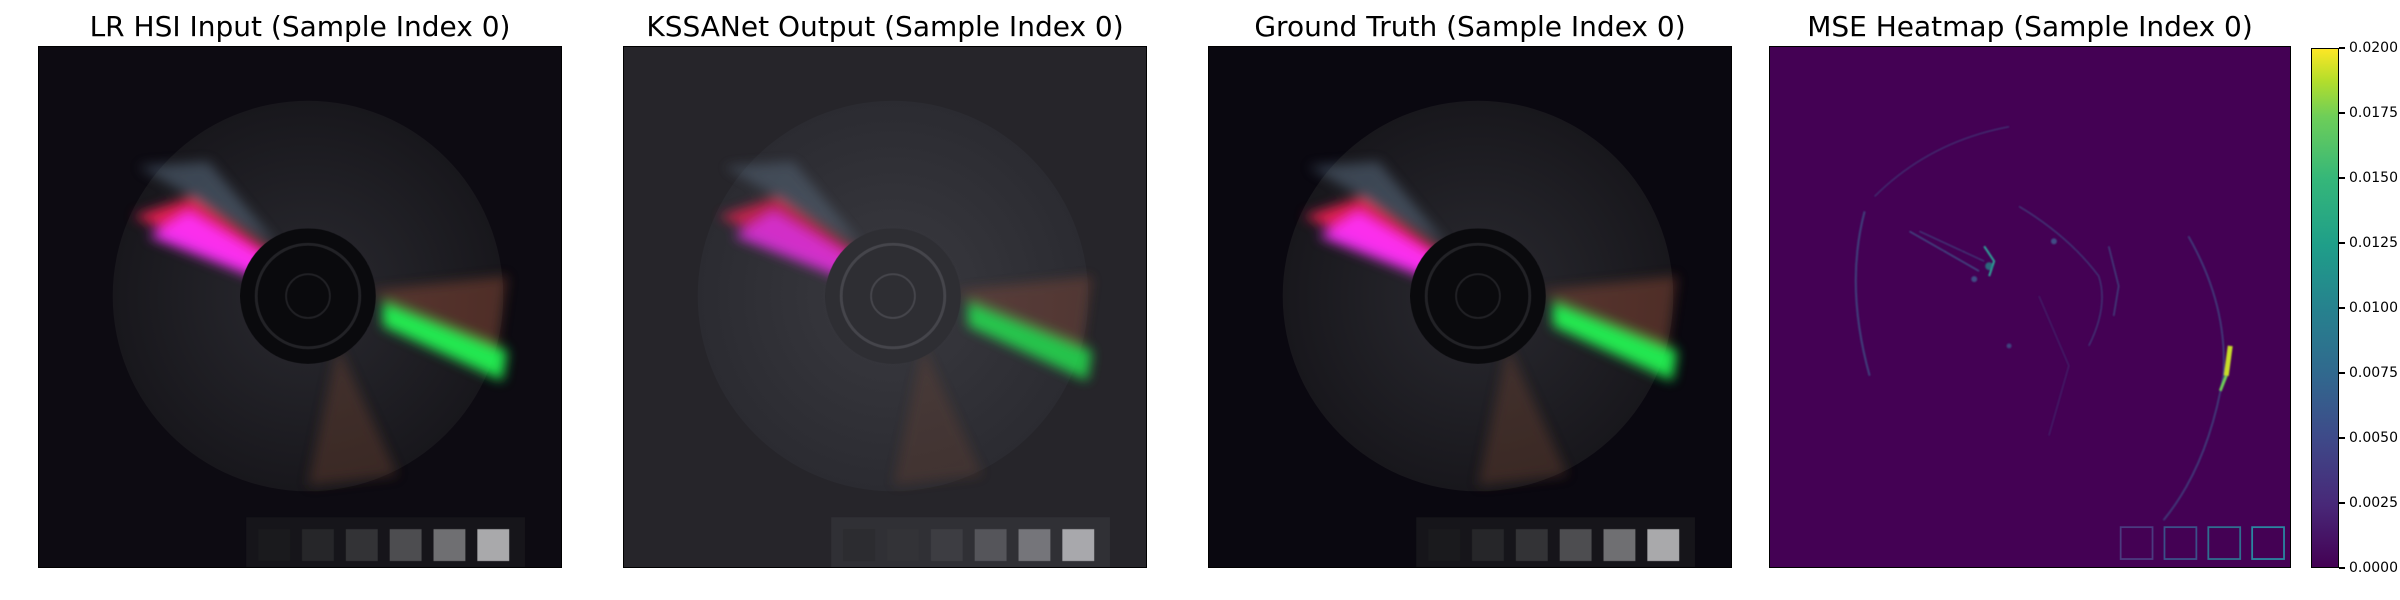 Image resolution: width=2400 pixels, height=600 pixels. I want to click on panel-title: LR HSI Input (Sample Index 0), so click(300, 26).